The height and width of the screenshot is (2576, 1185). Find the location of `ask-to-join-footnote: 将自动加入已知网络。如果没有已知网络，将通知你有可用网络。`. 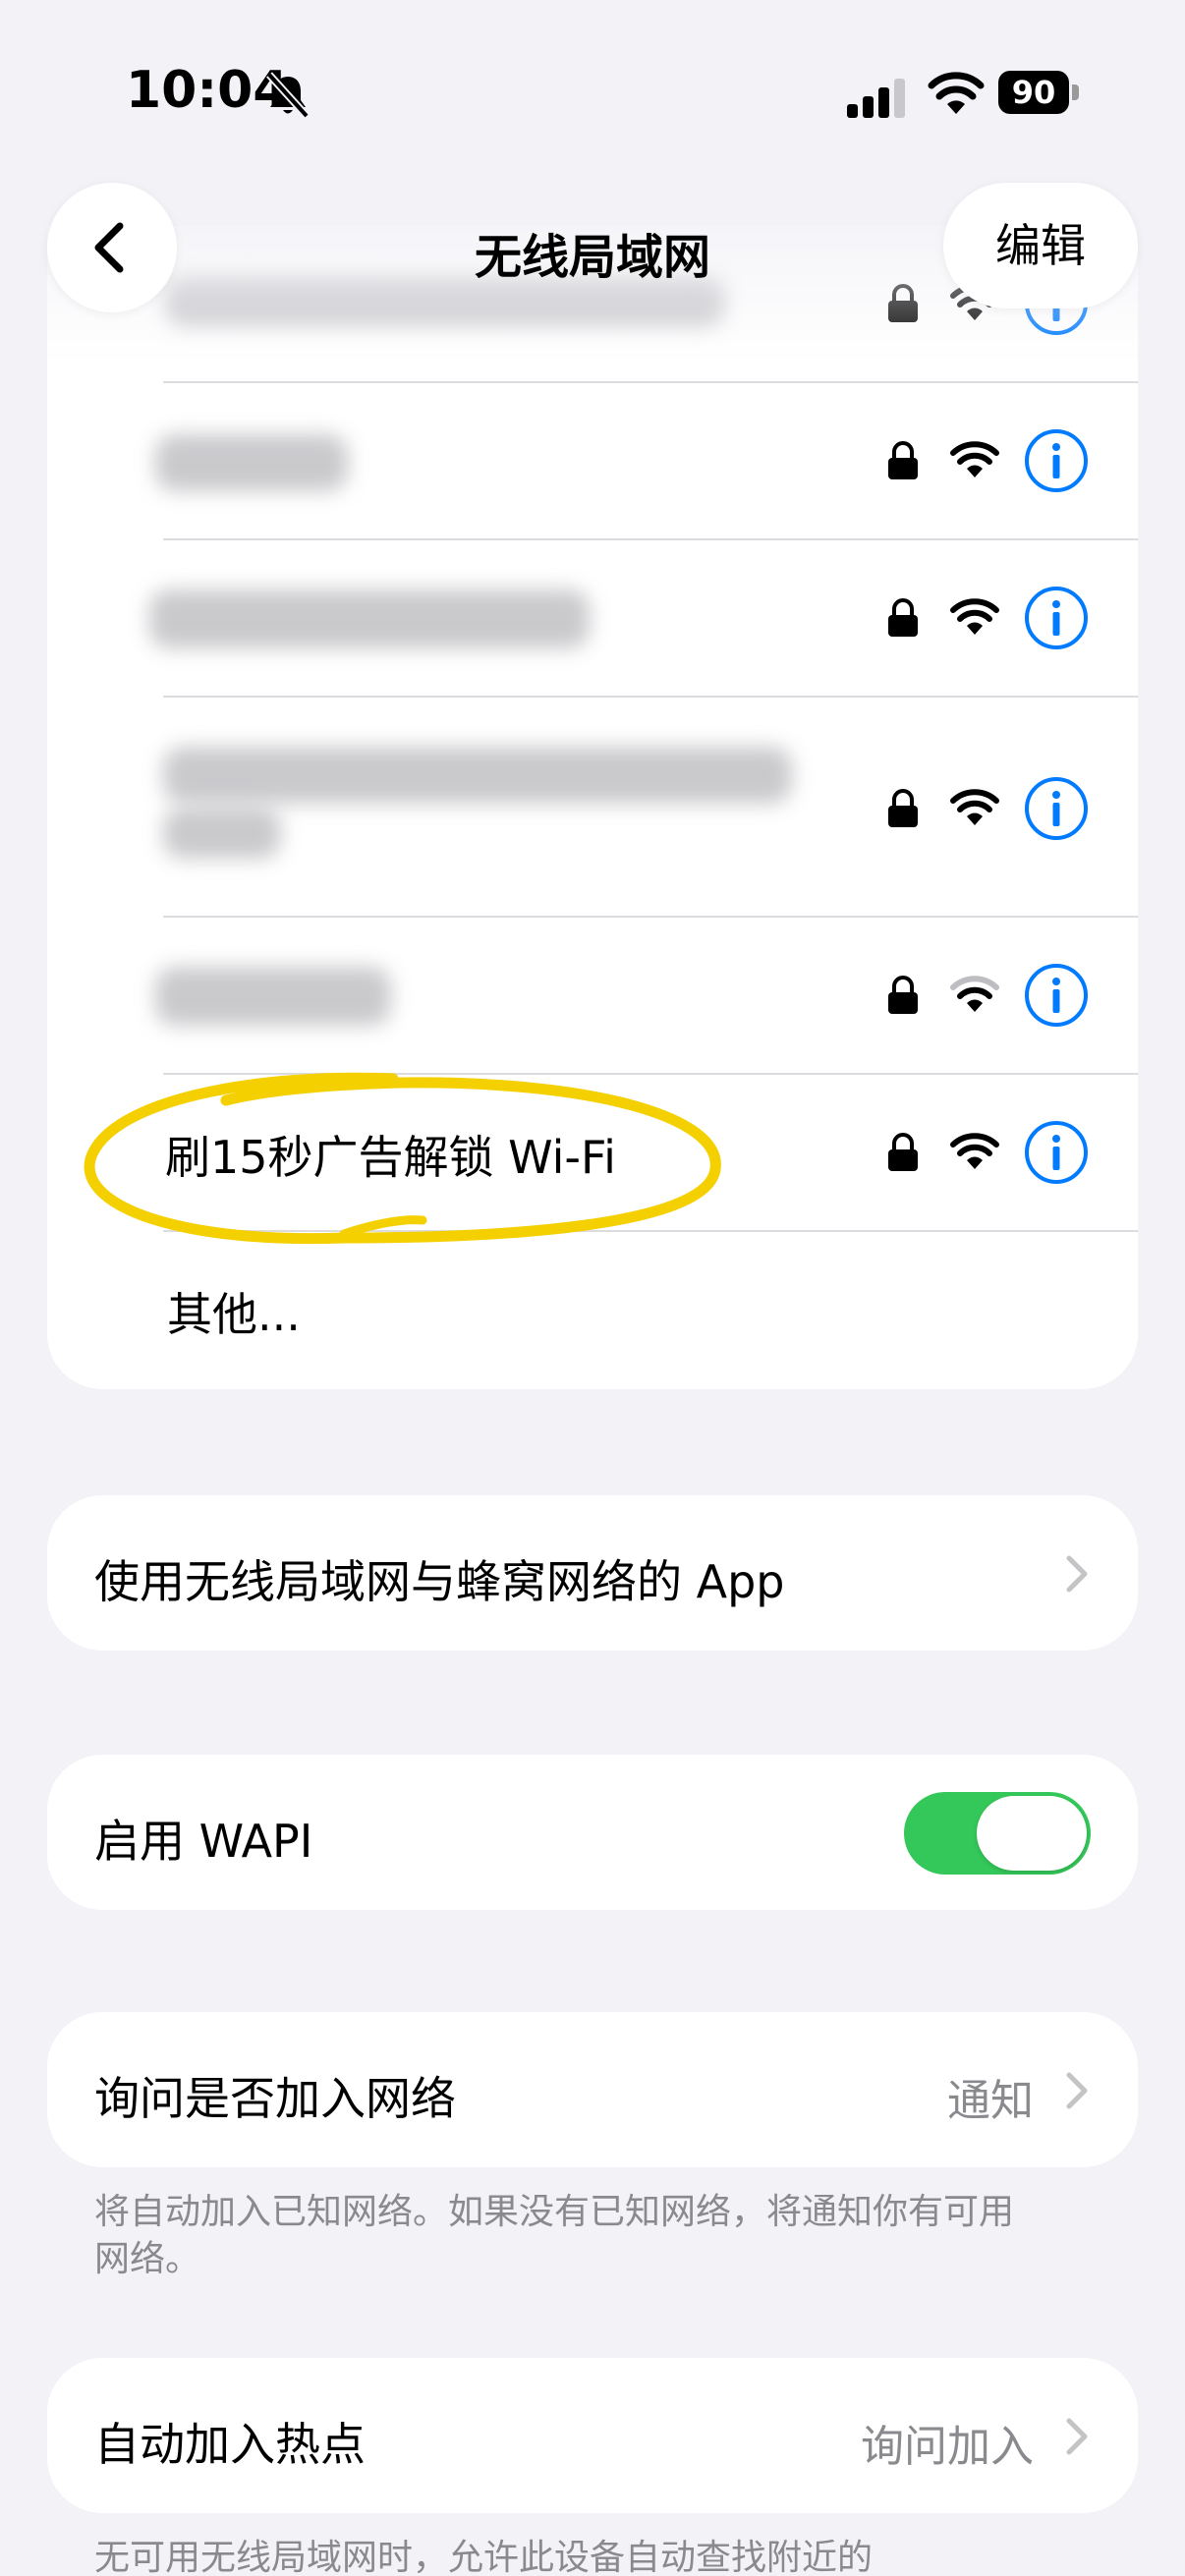

ask-to-join-footnote: 将自动加入已知网络。如果没有已知网络，将通知你有可用网络。 is located at coordinates (554, 2235).